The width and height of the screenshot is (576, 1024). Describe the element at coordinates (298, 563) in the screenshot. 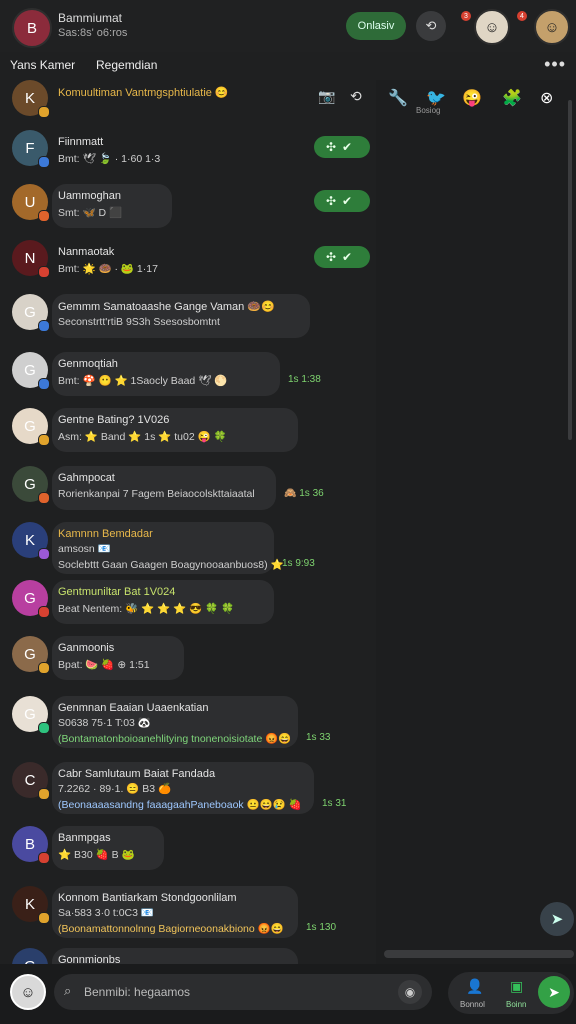

I see `message-time: 1s 9:93` at that location.